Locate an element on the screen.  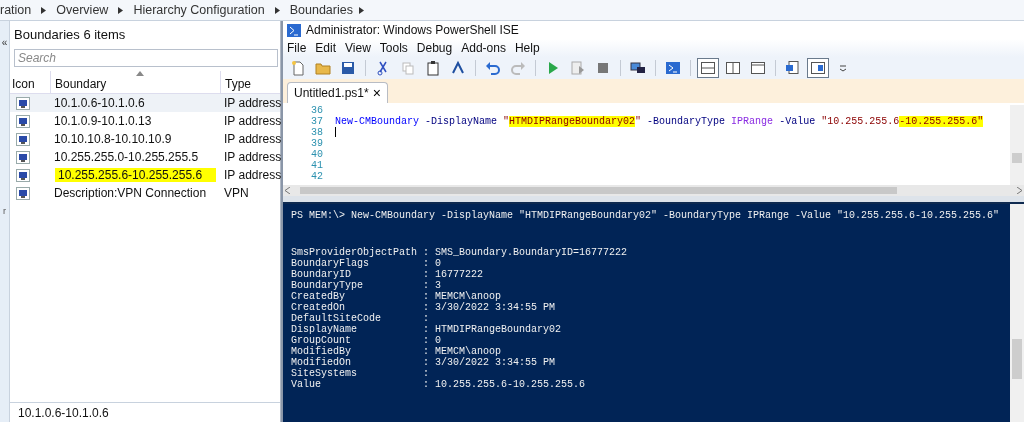
column-header: Icon is located at coordinates (30, 82).